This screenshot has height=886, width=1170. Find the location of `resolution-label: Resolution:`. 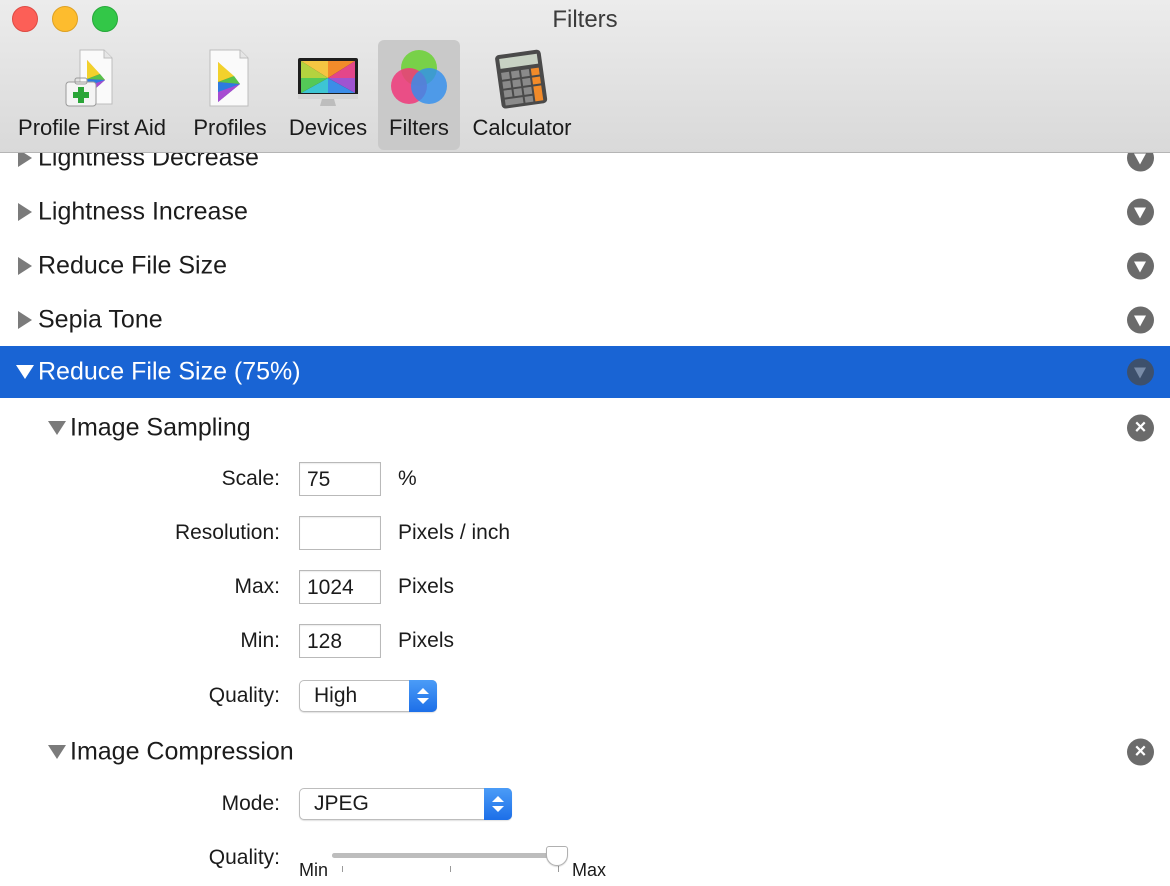

resolution-label: Resolution: is located at coordinates (227, 532).